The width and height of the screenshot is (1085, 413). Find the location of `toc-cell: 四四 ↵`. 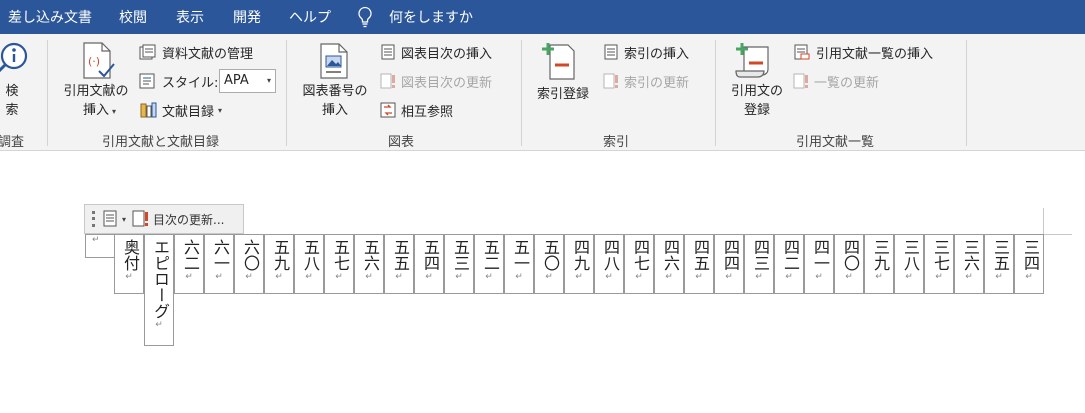

toc-cell: 四四 ↵ is located at coordinates (729, 264).